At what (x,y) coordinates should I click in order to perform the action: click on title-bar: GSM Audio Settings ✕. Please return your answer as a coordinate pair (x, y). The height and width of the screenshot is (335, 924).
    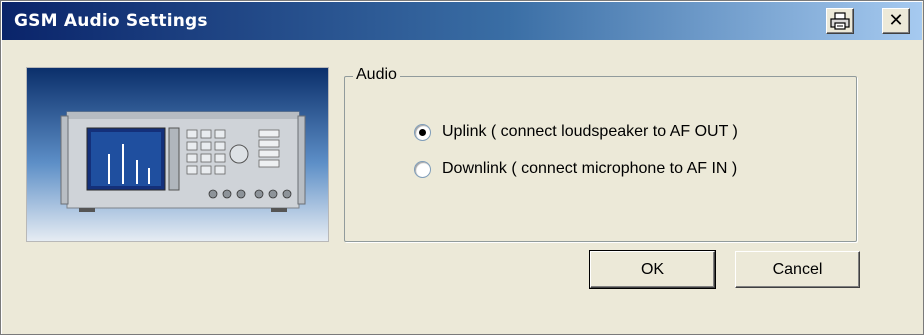
    Looking at the image, I should click on (462, 21).